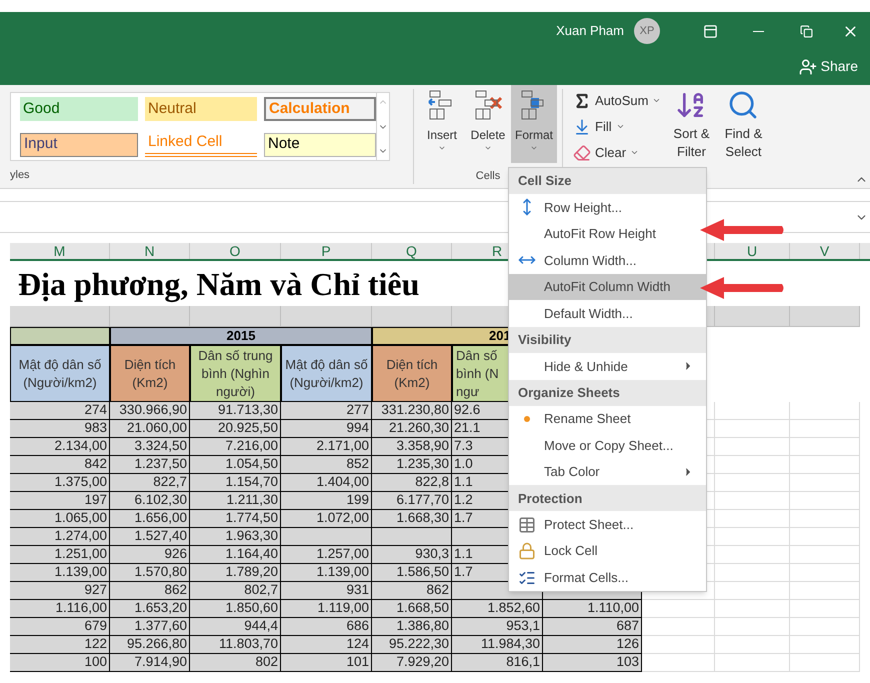 This screenshot has height=683, width=870. What do you see at coordinates (326, 627) in the screenshot?
I see `table-cell: 686` at bounding box center [326, 627].